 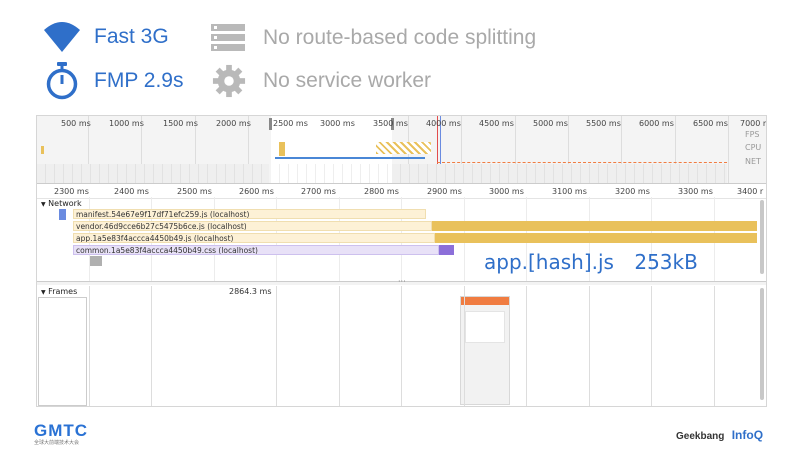 I want to click on overview-tick: 5000 ms, so click(x=550, y=123).